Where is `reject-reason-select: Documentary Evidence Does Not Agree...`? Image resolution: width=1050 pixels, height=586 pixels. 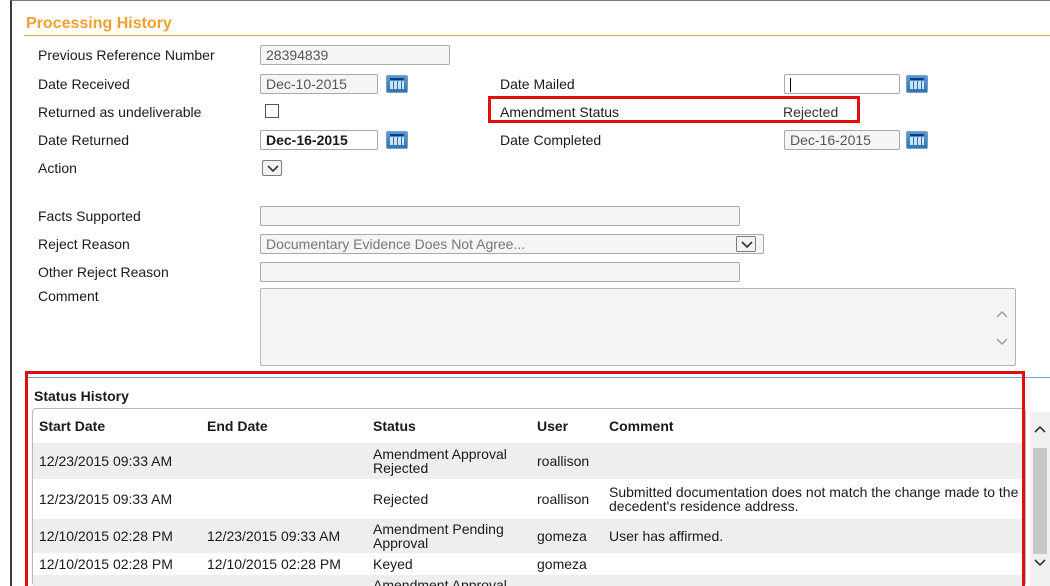
reject-reason-select: Documentary Evidence Does Not Agree... is located at coordinates (512, 244).